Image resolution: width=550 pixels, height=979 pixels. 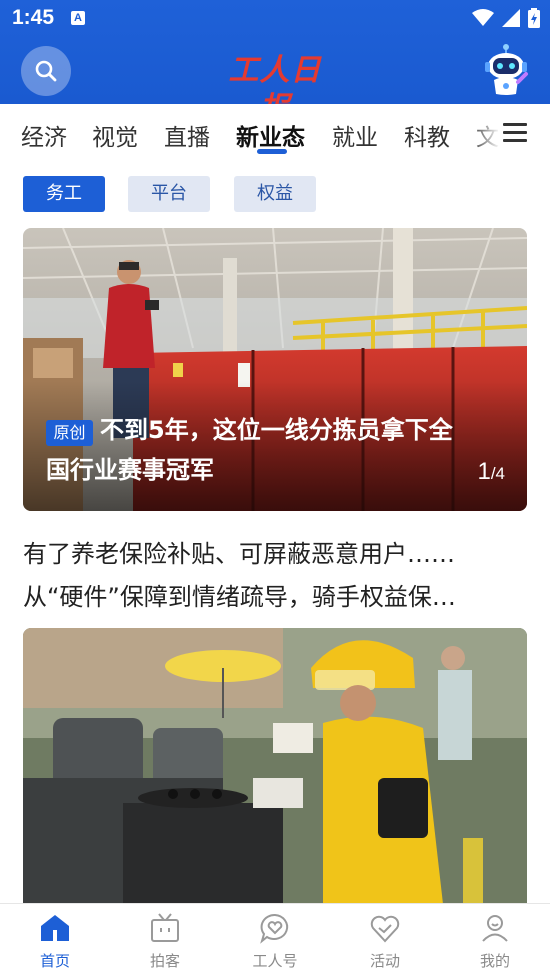 I want to click on status-time: 1:45, so click(x=33, y=17).